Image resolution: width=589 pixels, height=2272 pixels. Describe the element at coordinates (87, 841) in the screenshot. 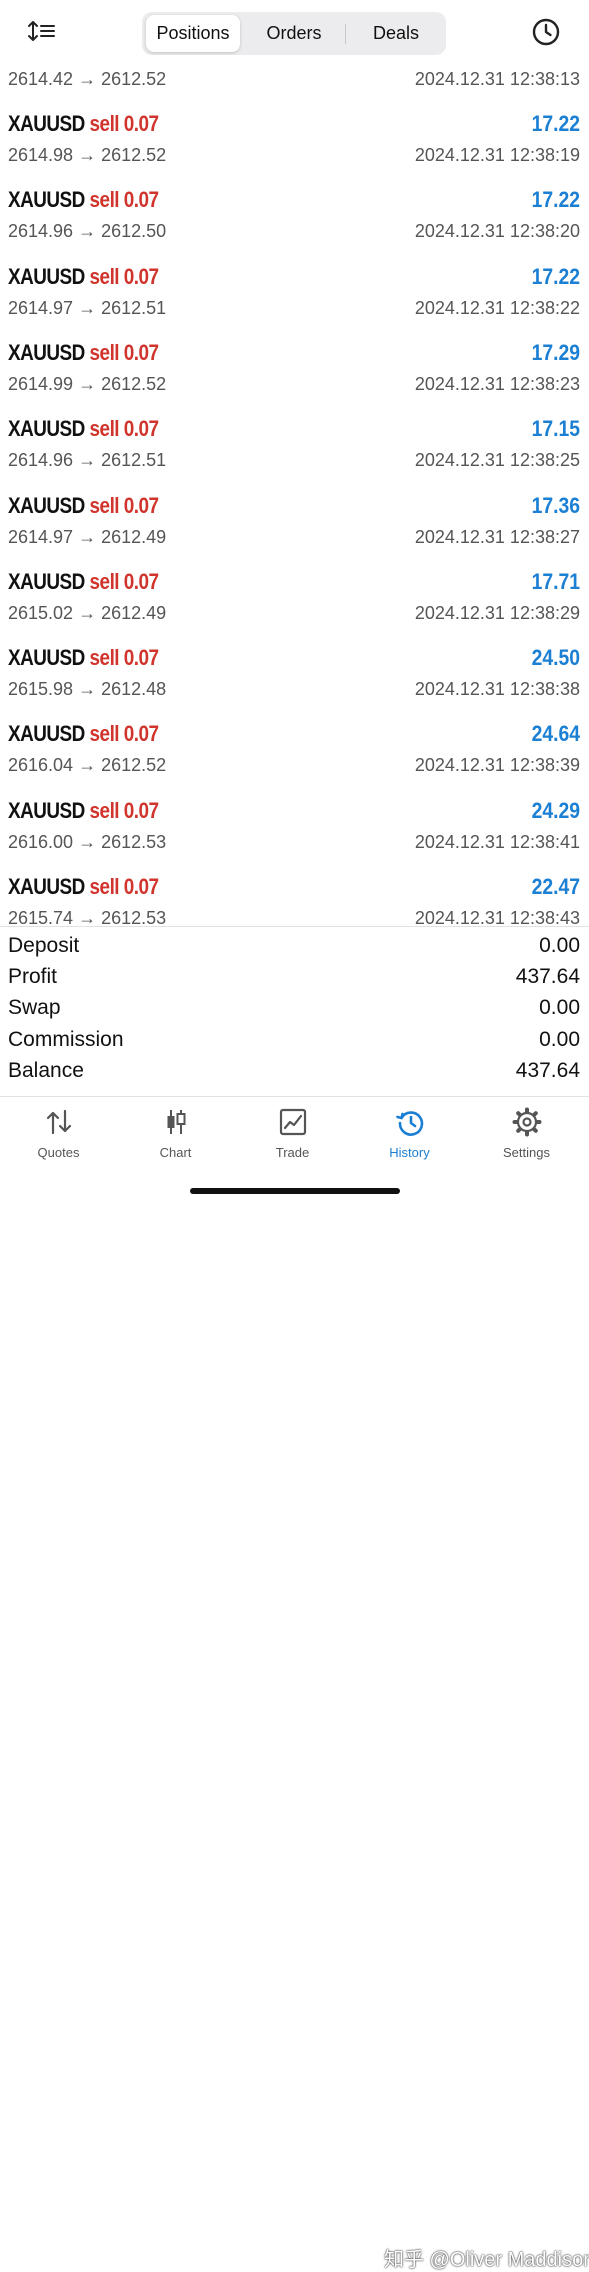

I see `deal-prices: 2616.00 → 2612.53` at that location.